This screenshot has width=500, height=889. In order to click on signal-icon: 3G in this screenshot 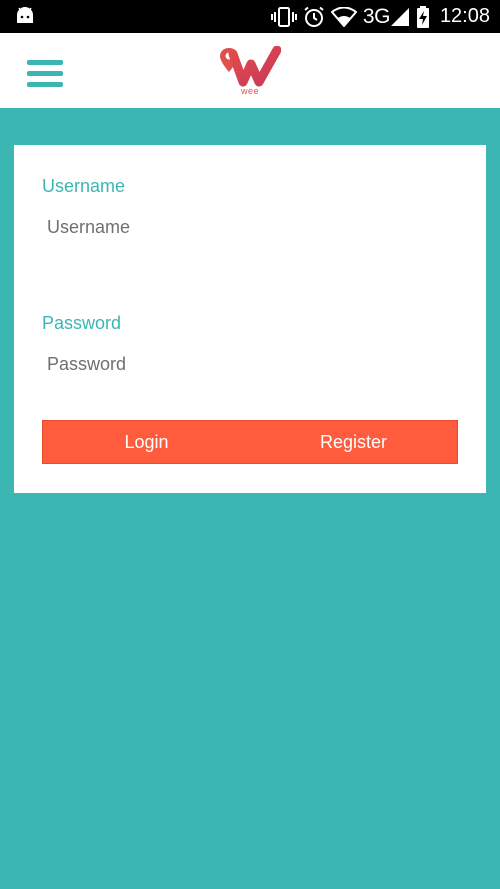, I will do `click(386, 16)`.